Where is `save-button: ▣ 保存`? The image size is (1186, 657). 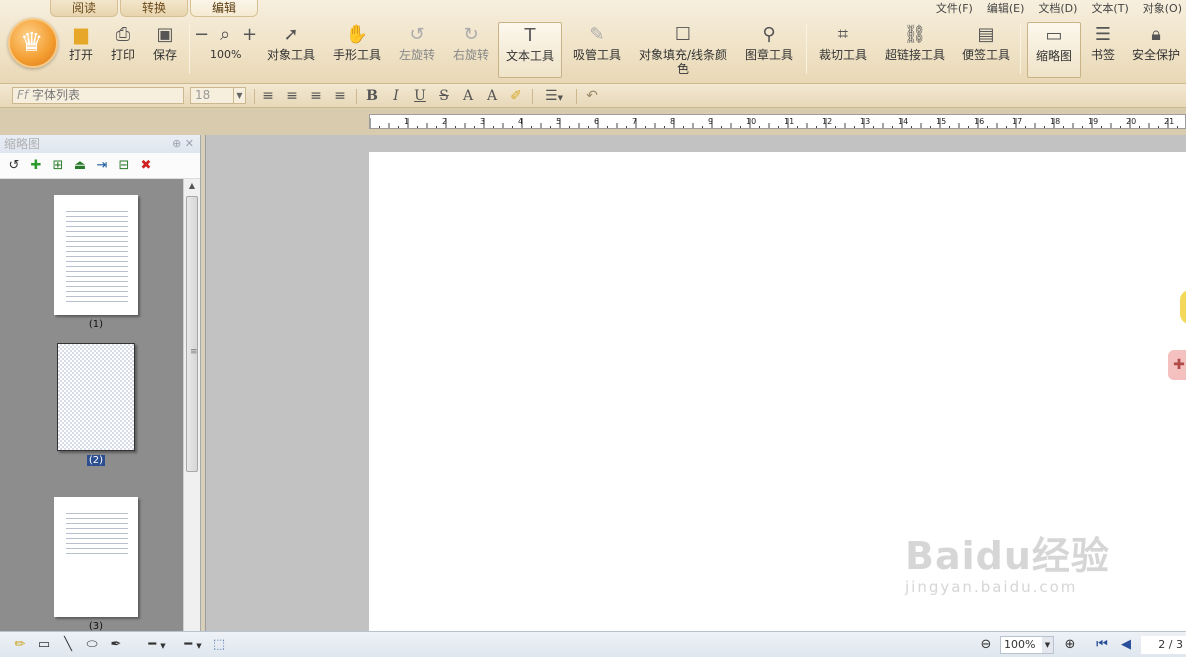
save-button: ▣ 保存 is located at coordinates (165, 50).